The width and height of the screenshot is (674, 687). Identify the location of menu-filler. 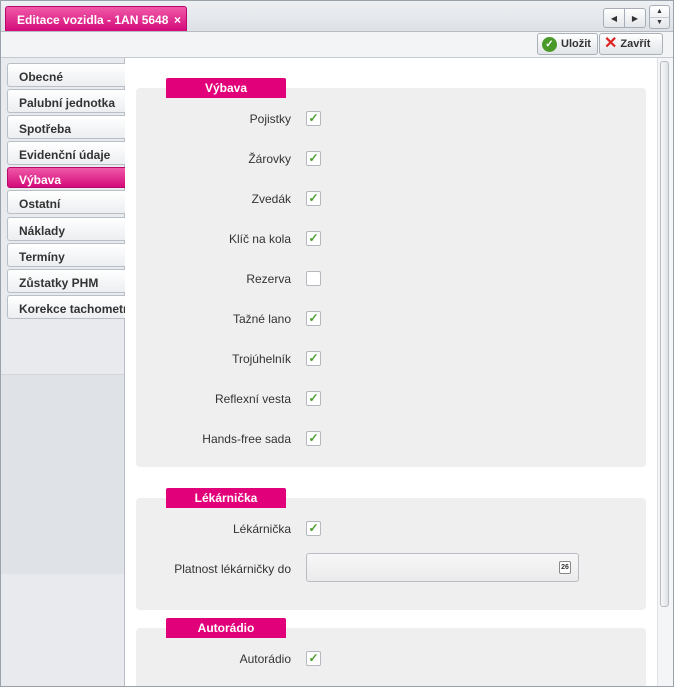
(62, 474).